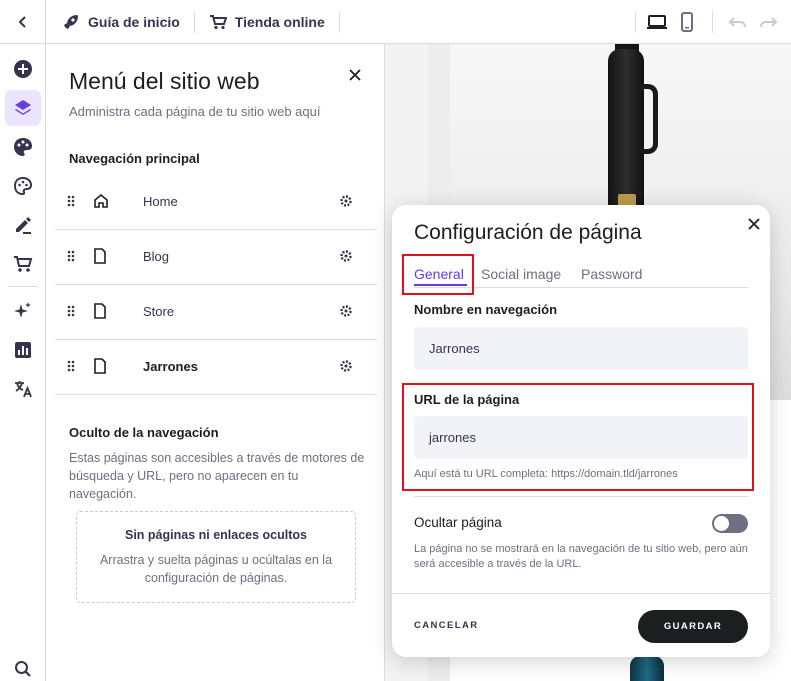  Describe the element at coordinates (164, 81) in the screenshot. I see `panel-title: Menú del sitio web` at that location.